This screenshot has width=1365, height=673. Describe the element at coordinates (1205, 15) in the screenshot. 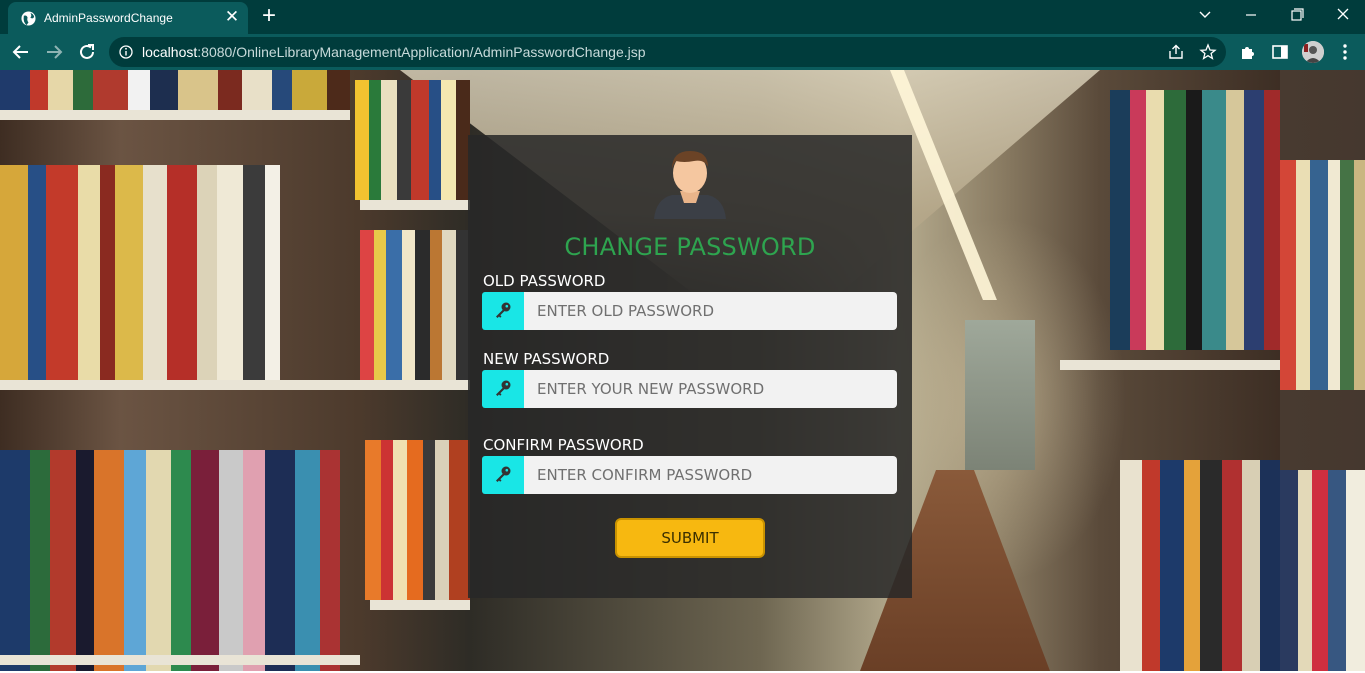

I see `chevron-down-icon` at that location.